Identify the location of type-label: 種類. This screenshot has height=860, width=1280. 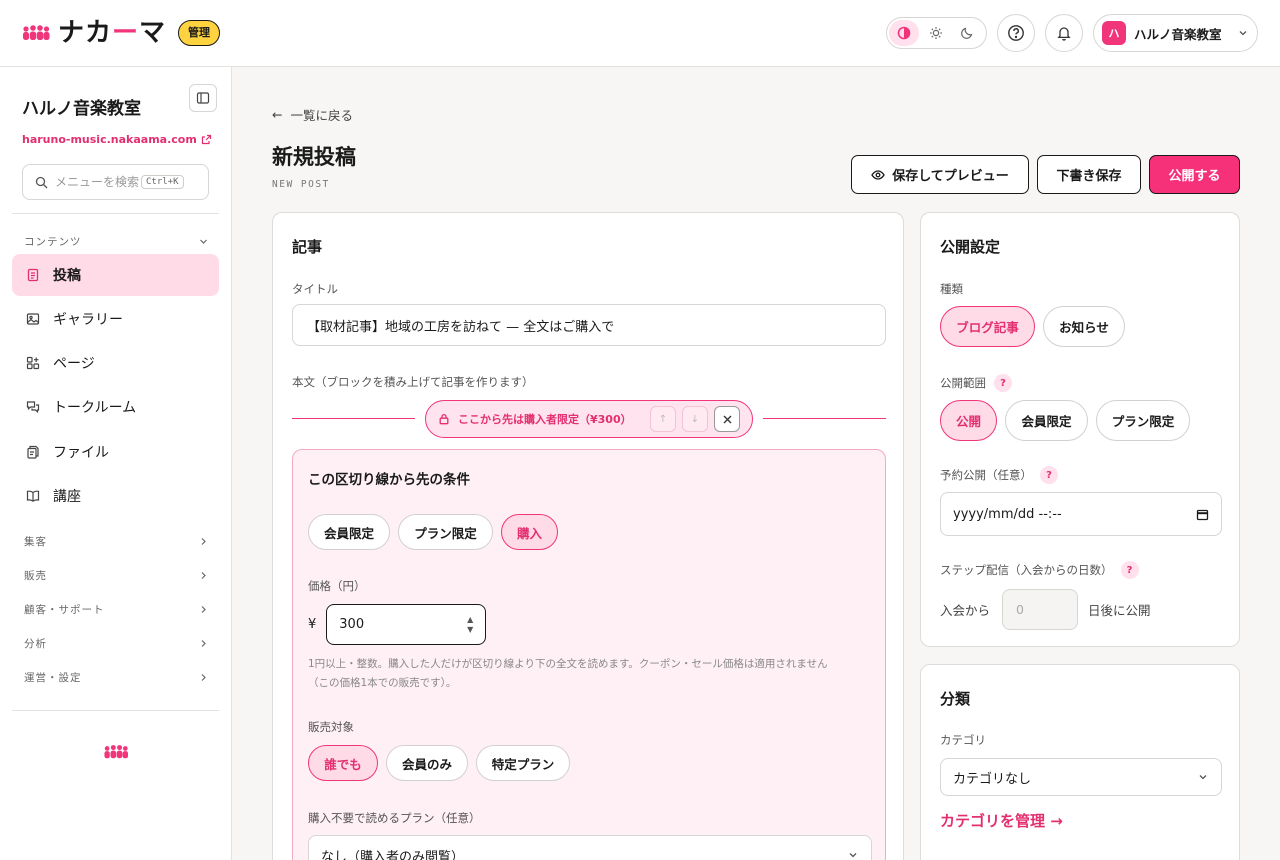
(951, 289).